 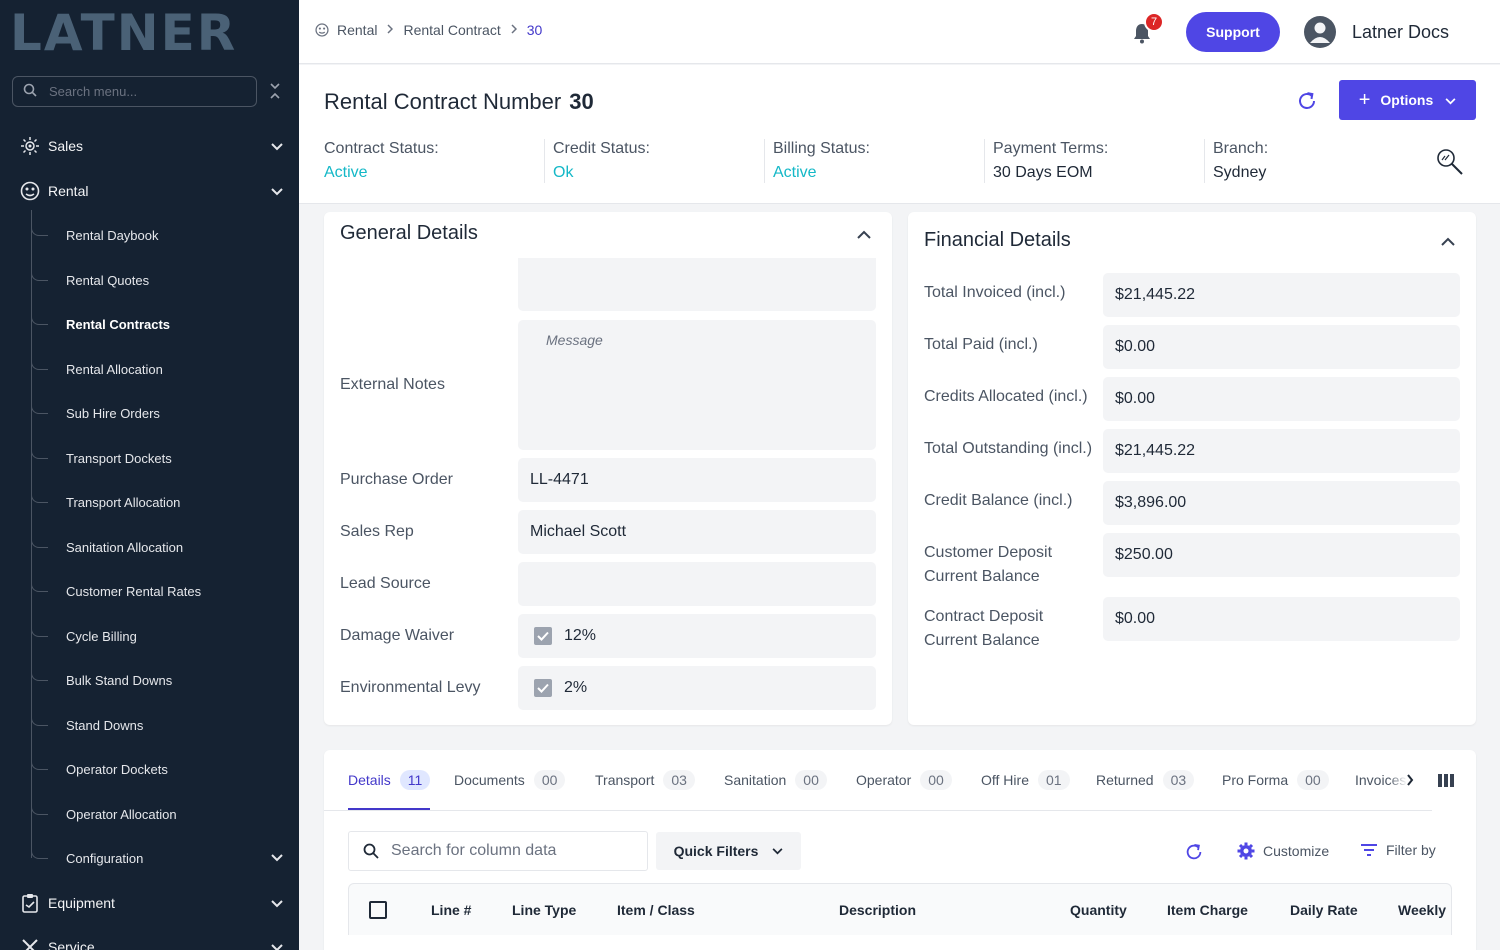 I want to click on refresh-icon, so click(x=1307, y=101).